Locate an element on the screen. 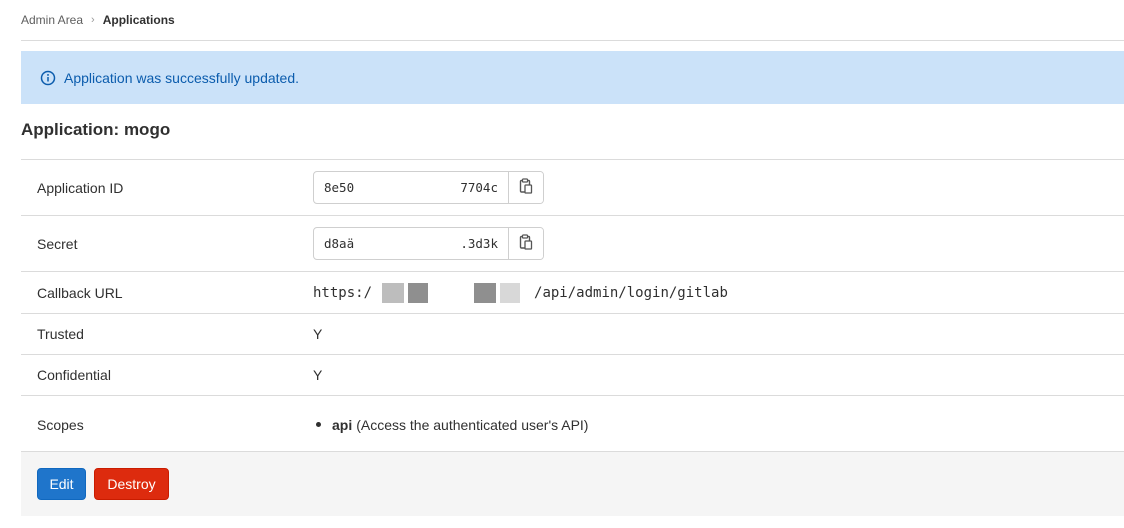 Image resolution: width=1124 pixels, height=528 pixels. breadcrumb-admin-area: Admin Area is located at coordinates (52, 20).